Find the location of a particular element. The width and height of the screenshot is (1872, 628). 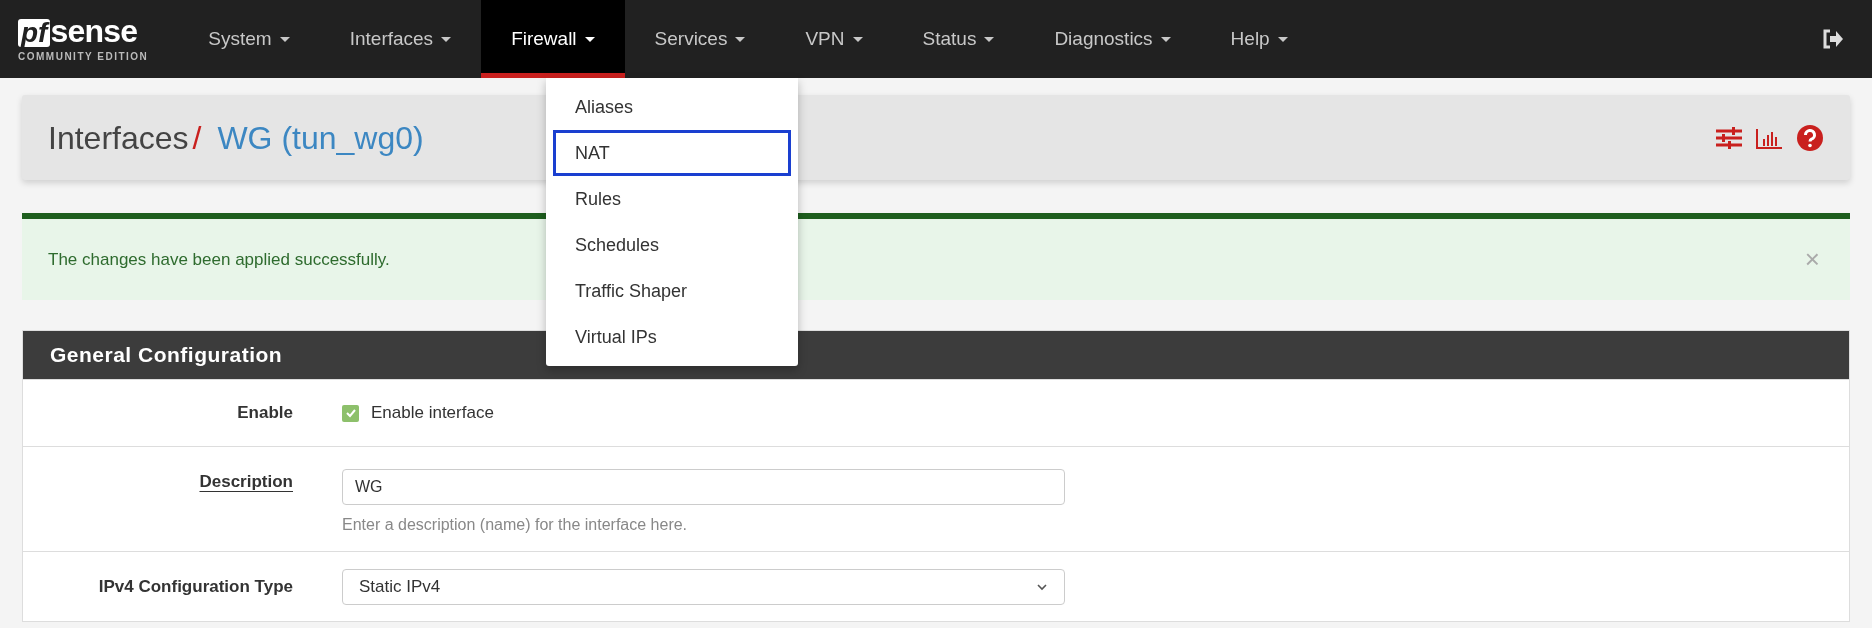

nav-menu: Services is located at coordinates (700, 39).